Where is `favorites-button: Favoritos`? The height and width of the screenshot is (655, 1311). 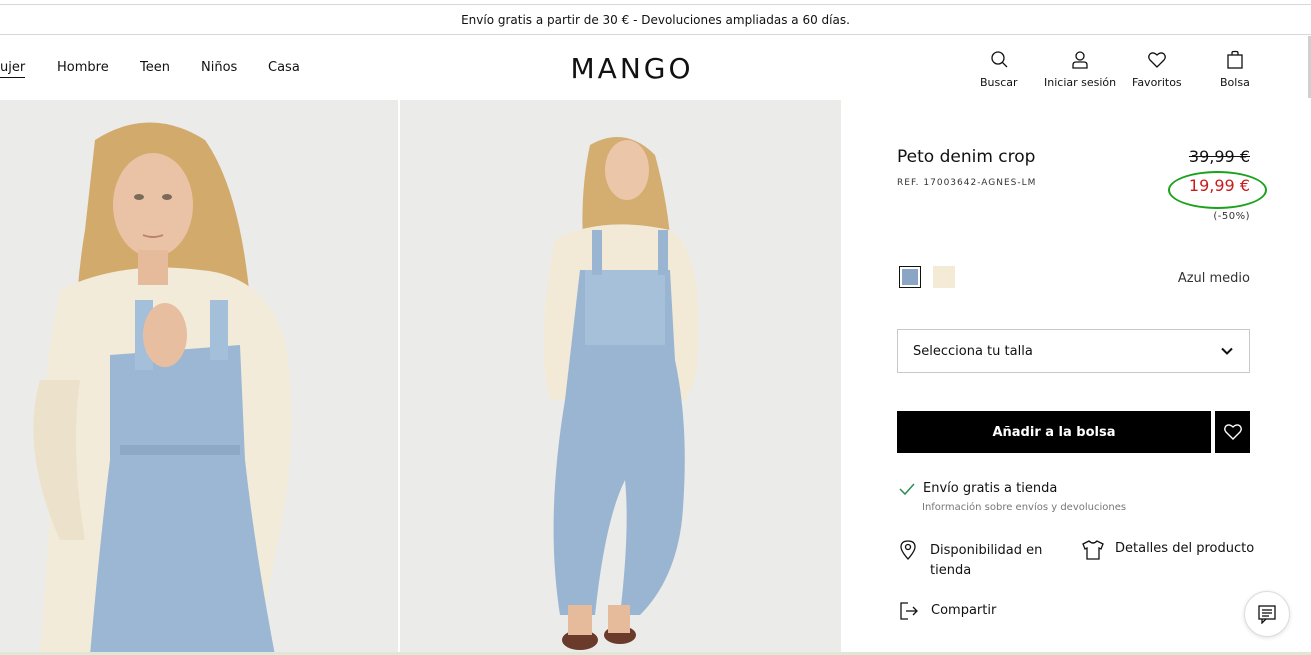 favorites-button: Favoritos is located at coordinates (1157, 69).